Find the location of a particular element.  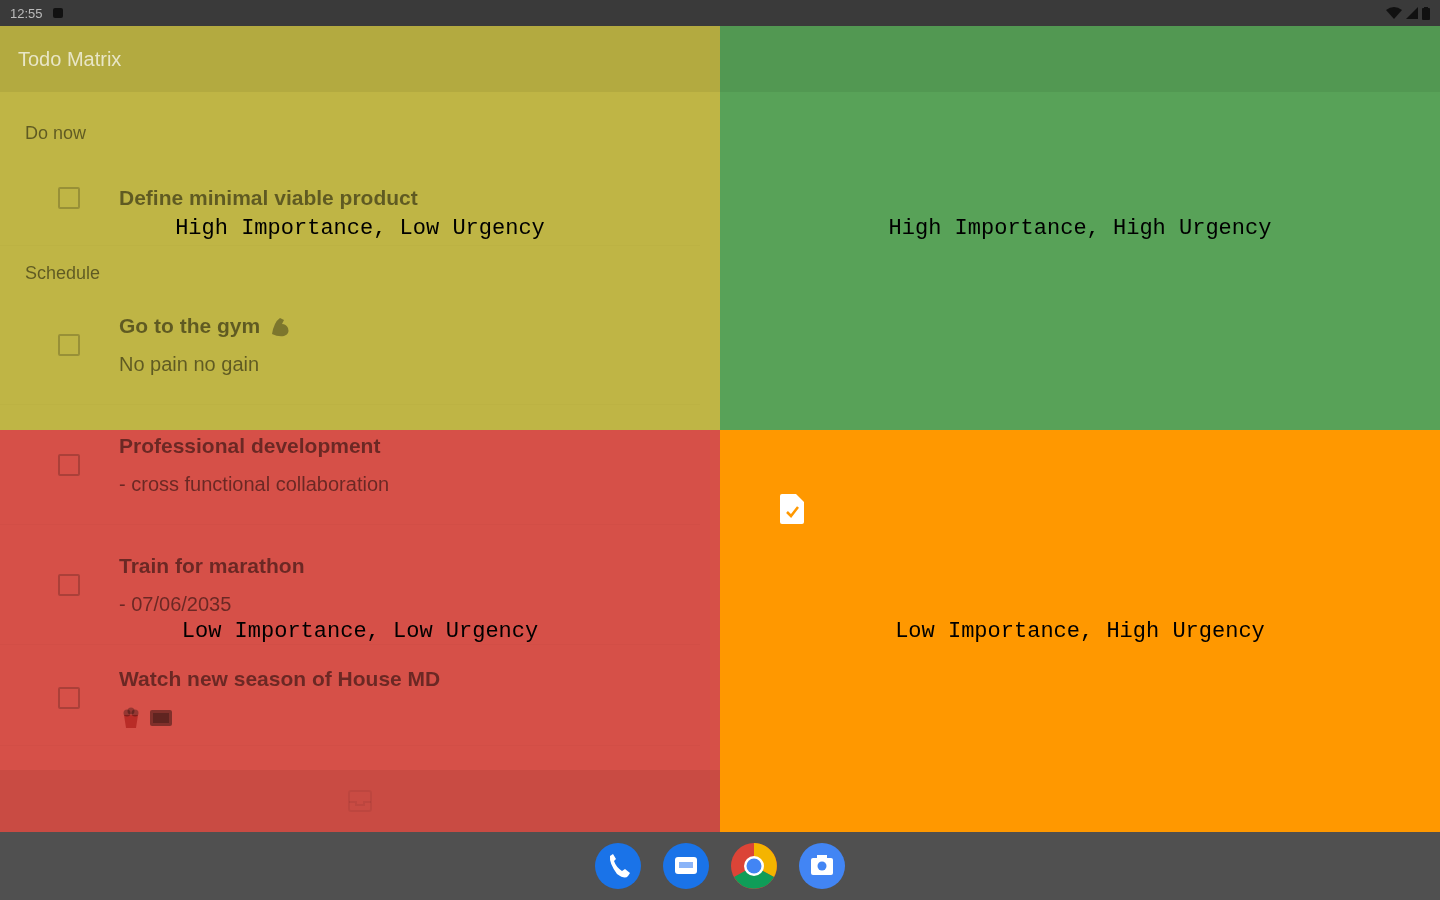

section-header: Schedule is located at coordinates (63, 273).